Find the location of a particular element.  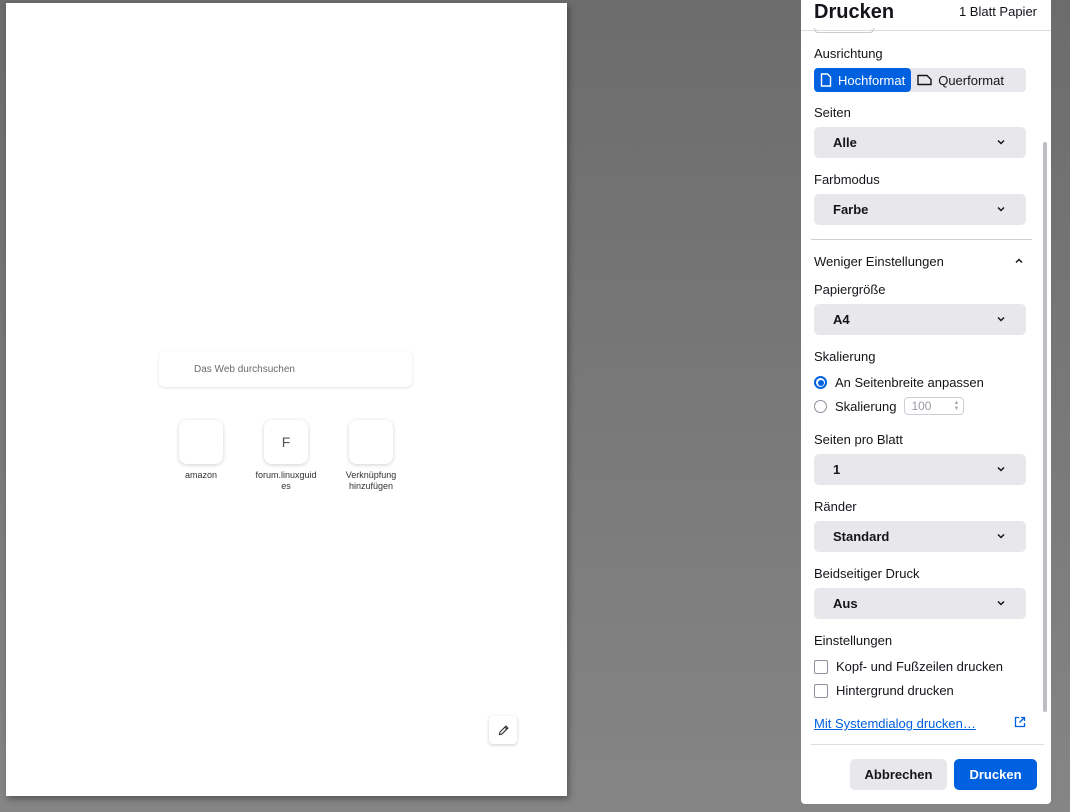

less-settings-toggle: Weniger Einstellungen is located at coordinates (879, 261).